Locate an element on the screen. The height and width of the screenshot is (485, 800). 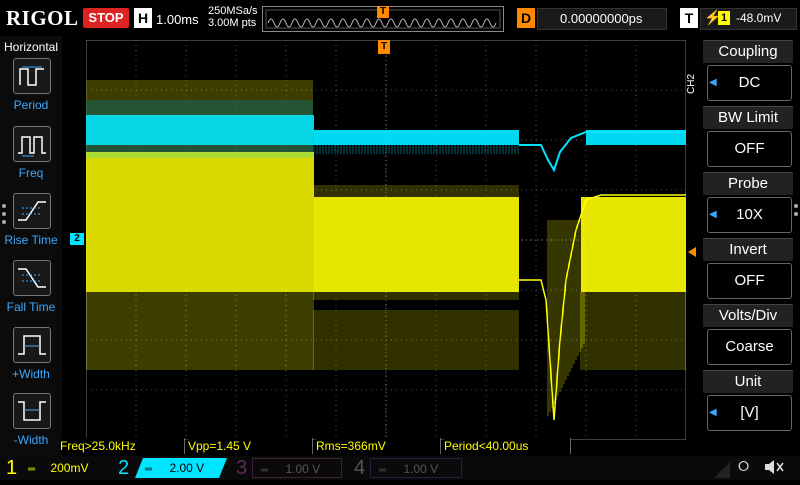
negative-width-label: -Width is located at coordinates (31, 440).